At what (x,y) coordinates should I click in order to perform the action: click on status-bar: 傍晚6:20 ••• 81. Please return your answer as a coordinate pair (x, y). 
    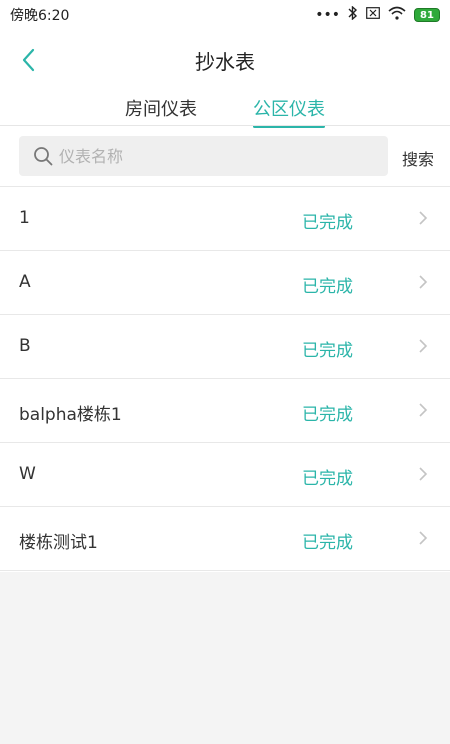
    Looking at the image, I should click on (225, 15).